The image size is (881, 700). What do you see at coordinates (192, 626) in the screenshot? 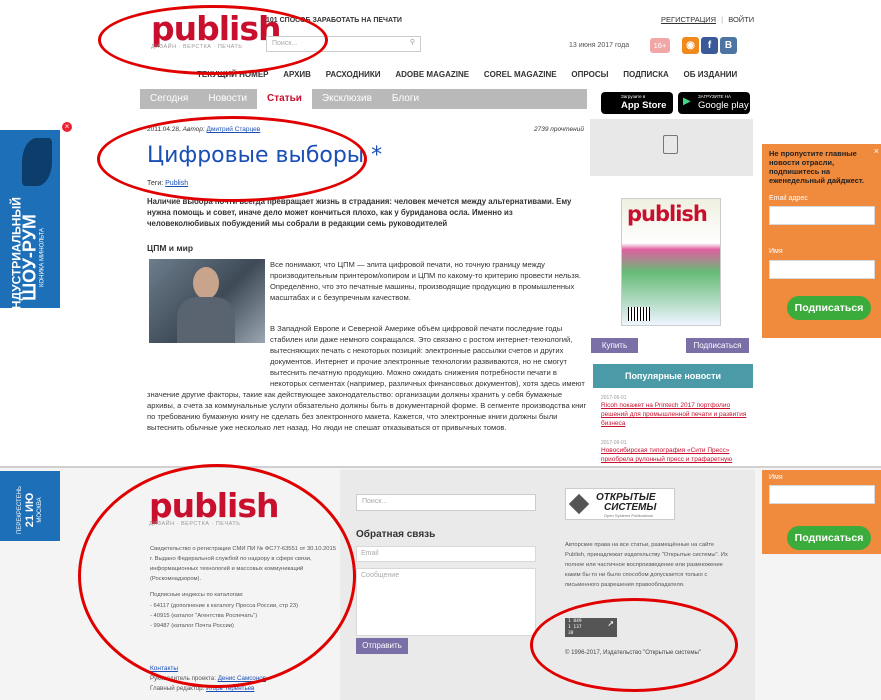
I see `catalog-item: - 99487 (каталог Почта России)` at bounding box center [192, 626].